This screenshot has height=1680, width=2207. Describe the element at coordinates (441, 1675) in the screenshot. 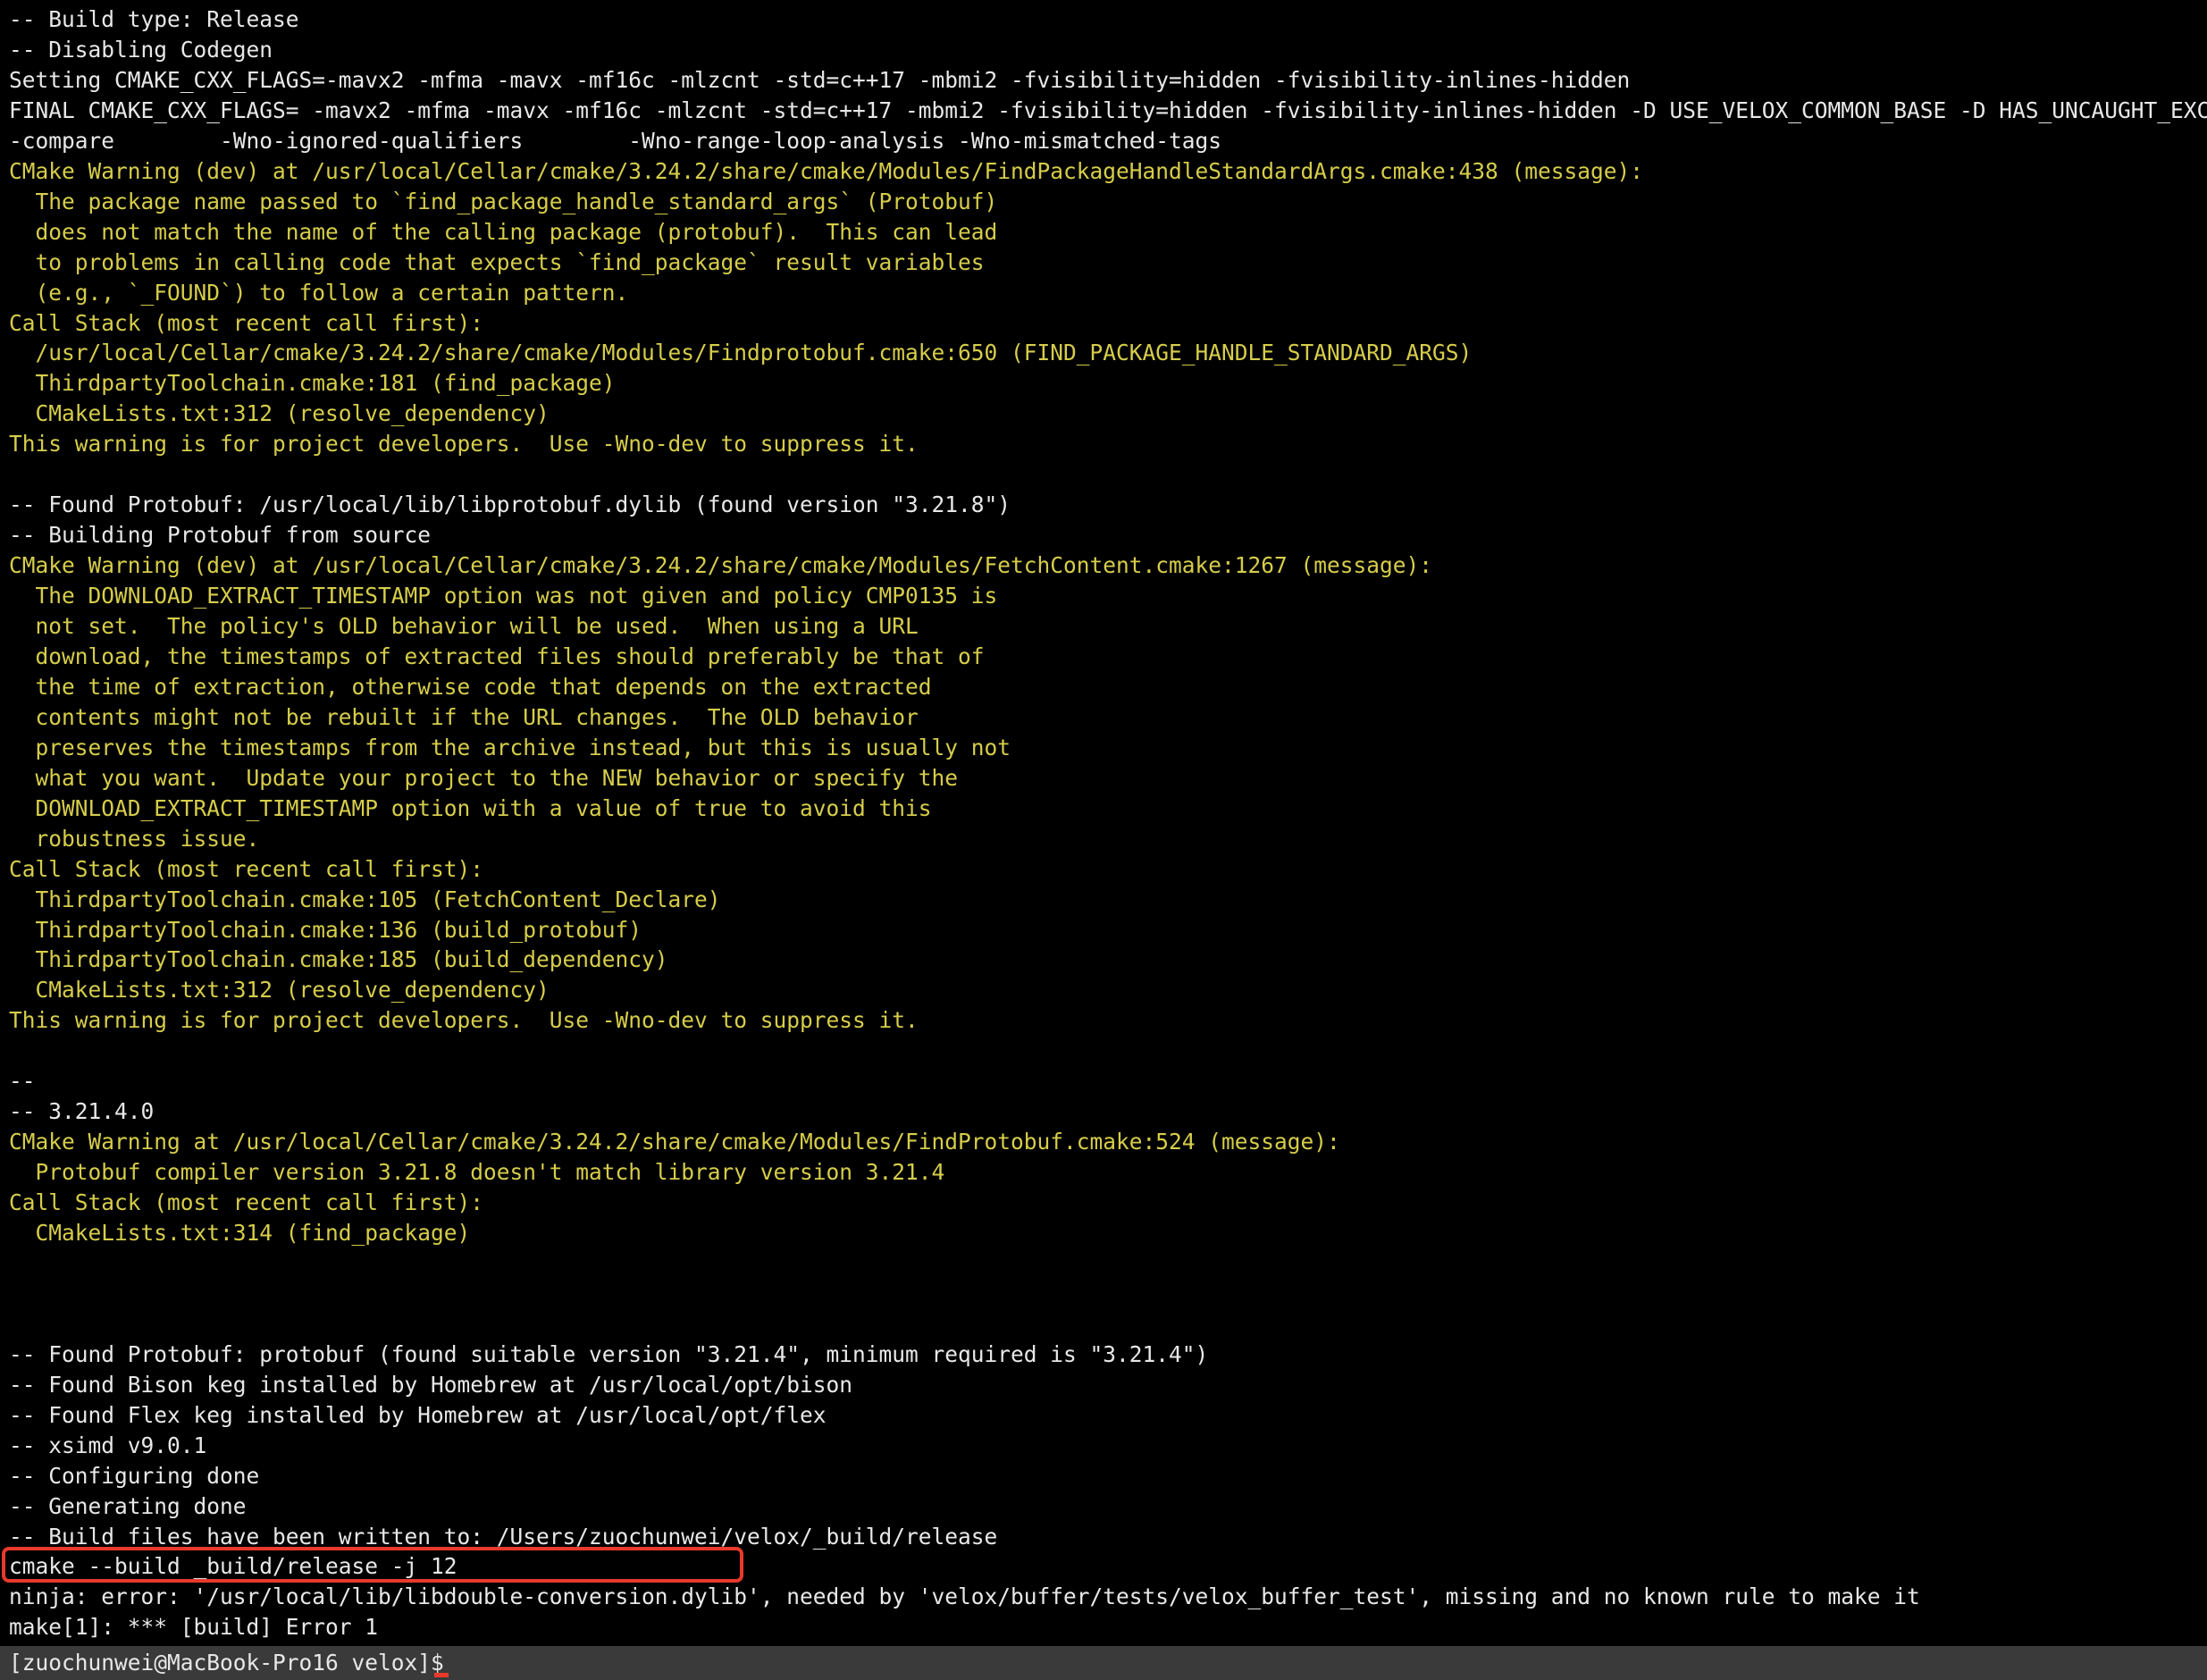

I see `text-cursor` at that location.